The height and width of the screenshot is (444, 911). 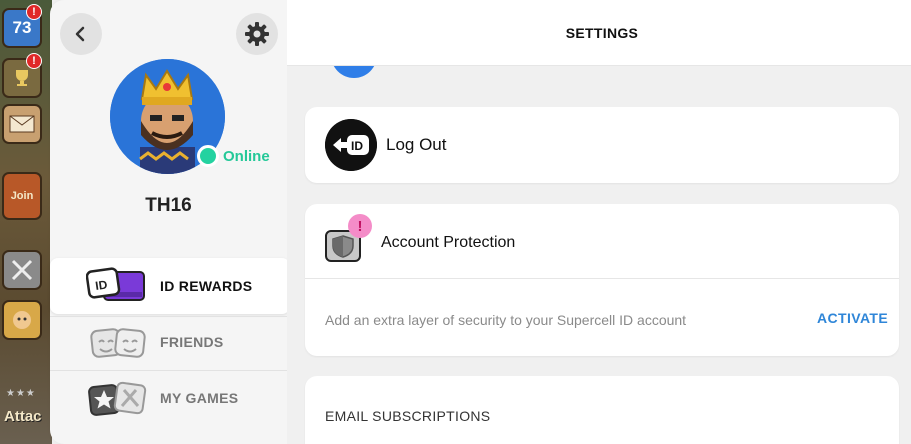 I want to click on logout-label: Log Out, so click(x=416, y=144).